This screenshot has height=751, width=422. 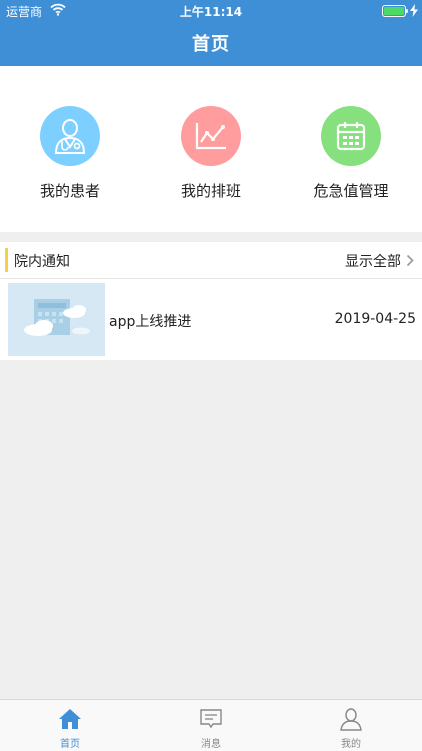 I want to click on tab-bar: 首页 消息 我的, so click(x=211, y=725).